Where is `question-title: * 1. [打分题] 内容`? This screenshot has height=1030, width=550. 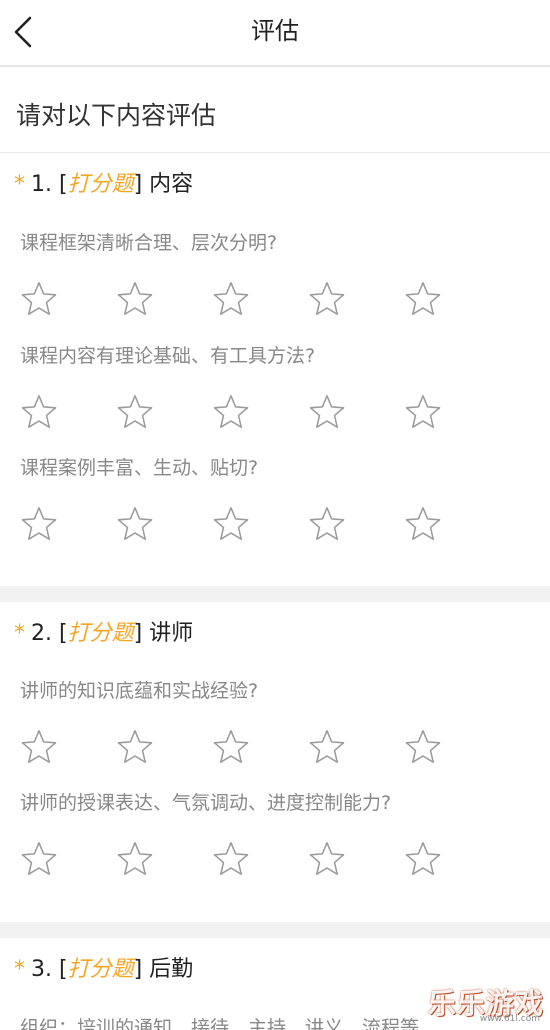
question-title: * 1. [打分题] 内容 is located at coordinates (104, 184).